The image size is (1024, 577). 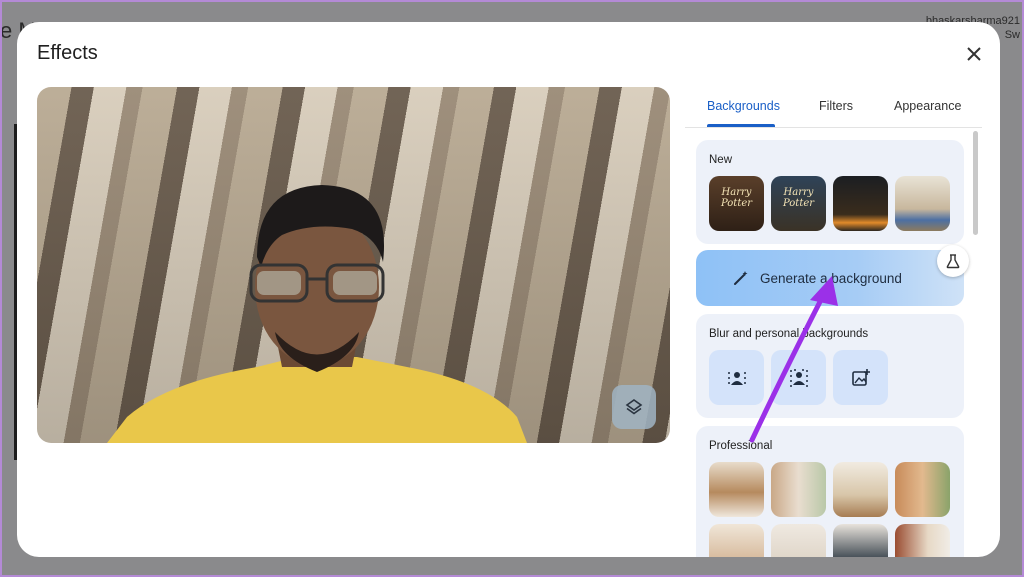 What do you see at coordinates (741, 125) in the screenshot?
I see `active-tab-indicator` at bounding box center [741, 125].